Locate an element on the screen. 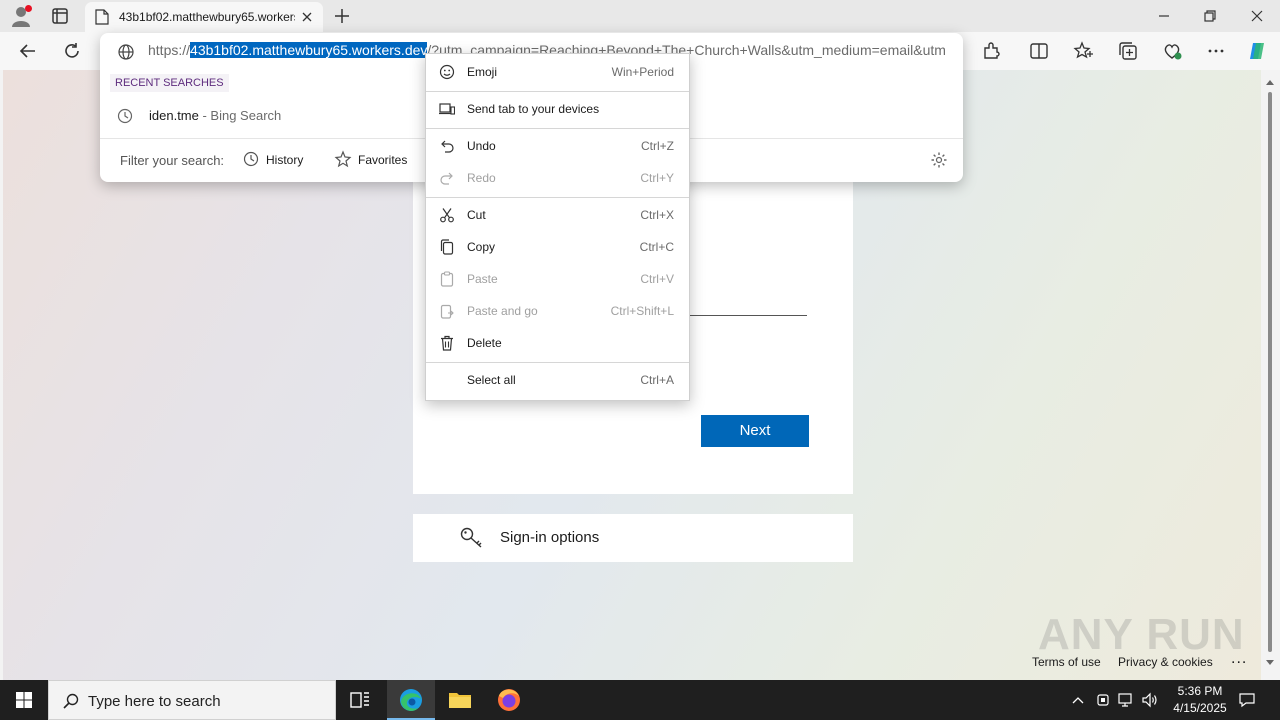  filter-history-label: History is located at coordinates (285, 160).